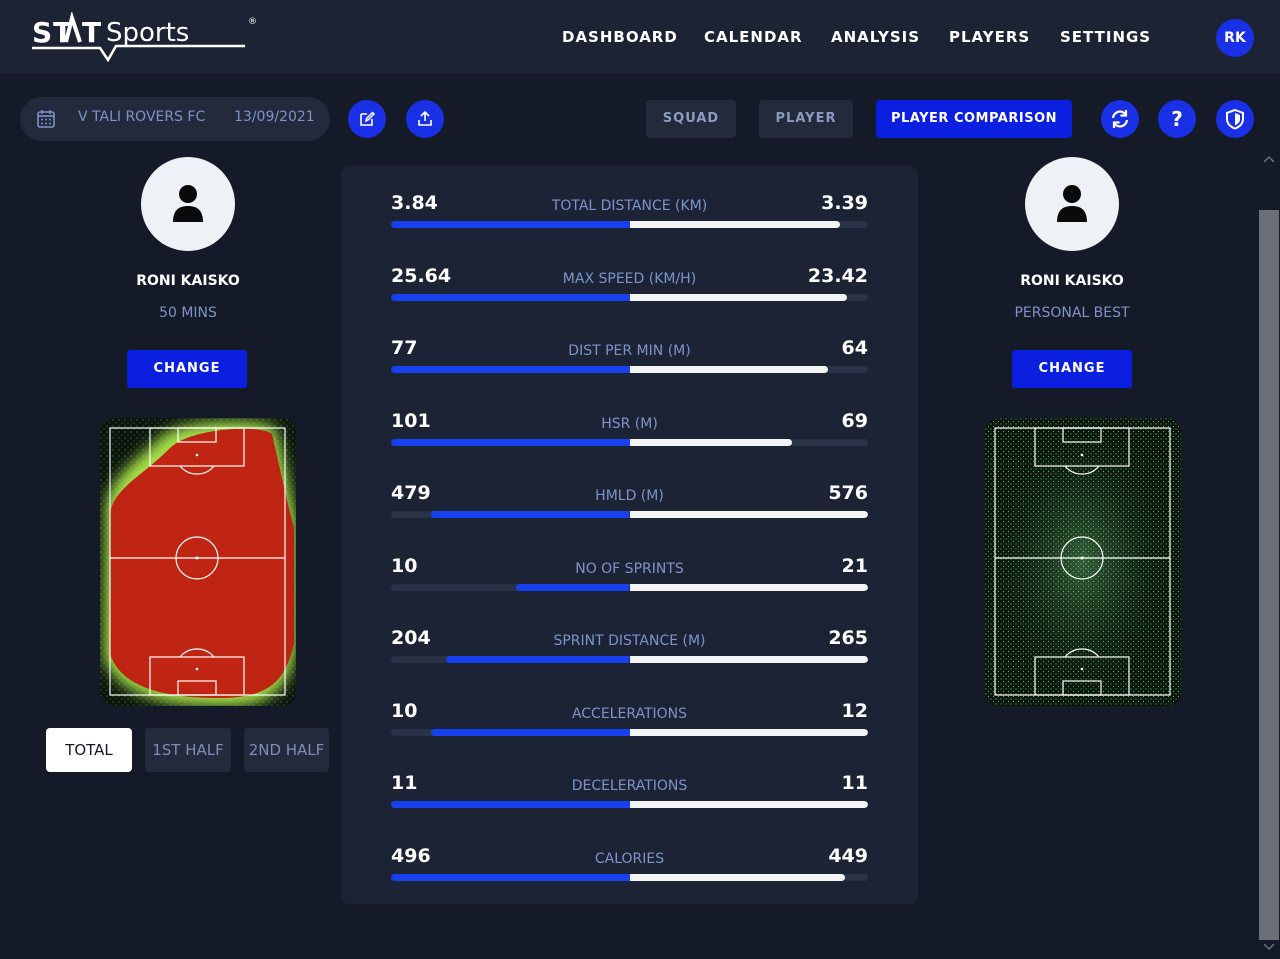 The height and width of the screenshot is (959, 1280). I want to click on user-avatar: RK, so click(1235, 38).